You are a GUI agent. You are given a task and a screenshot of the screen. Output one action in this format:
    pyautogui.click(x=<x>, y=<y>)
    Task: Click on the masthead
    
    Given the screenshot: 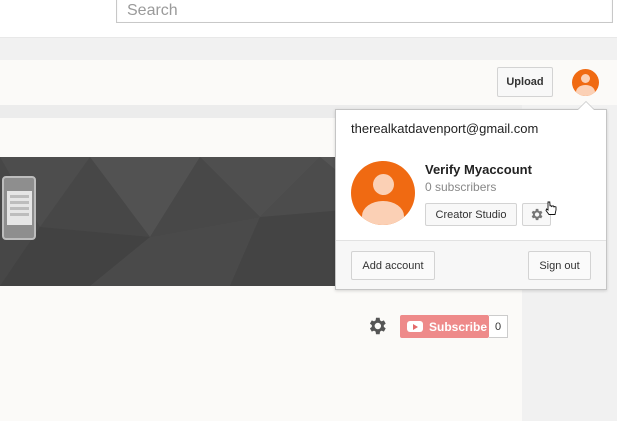 What is the action you would take?
    pyautogui.click(x=308, y=19)
    